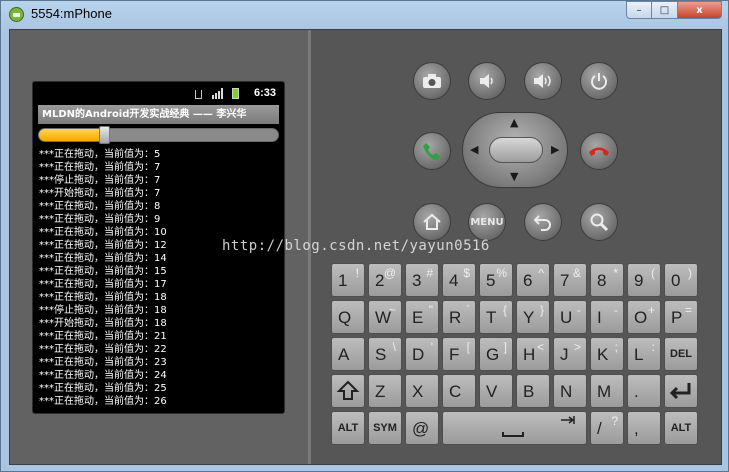  I want to click on key-x: X, so click(422, 391).